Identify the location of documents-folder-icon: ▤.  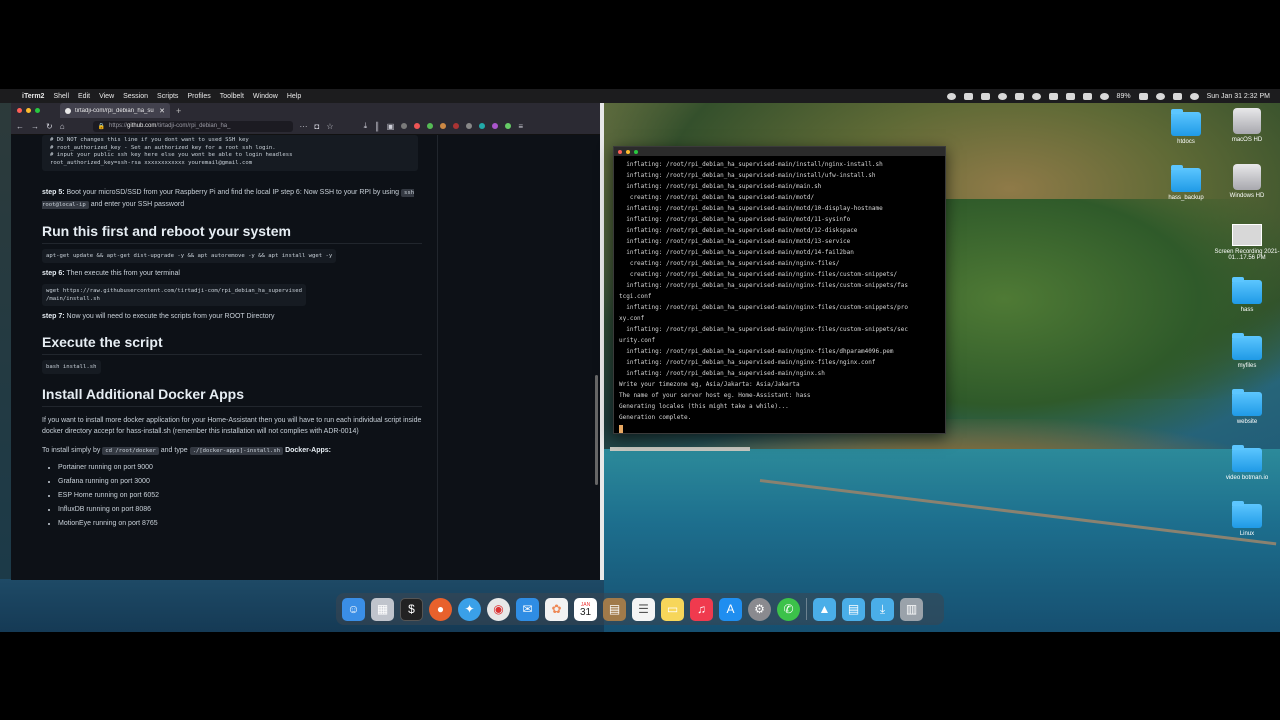
(853, 609).